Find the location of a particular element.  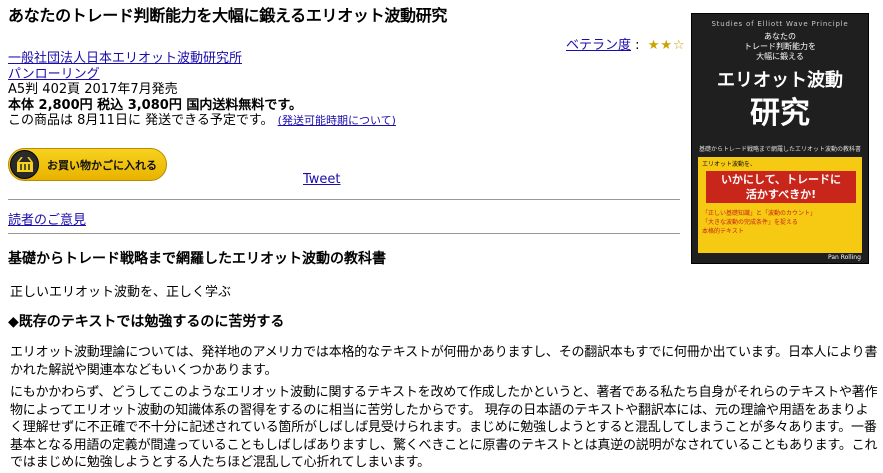

product-title: あなたのトレード判断能力を大幅に鍛えるエリオット波動研究 is located at coordinates (228, 15).